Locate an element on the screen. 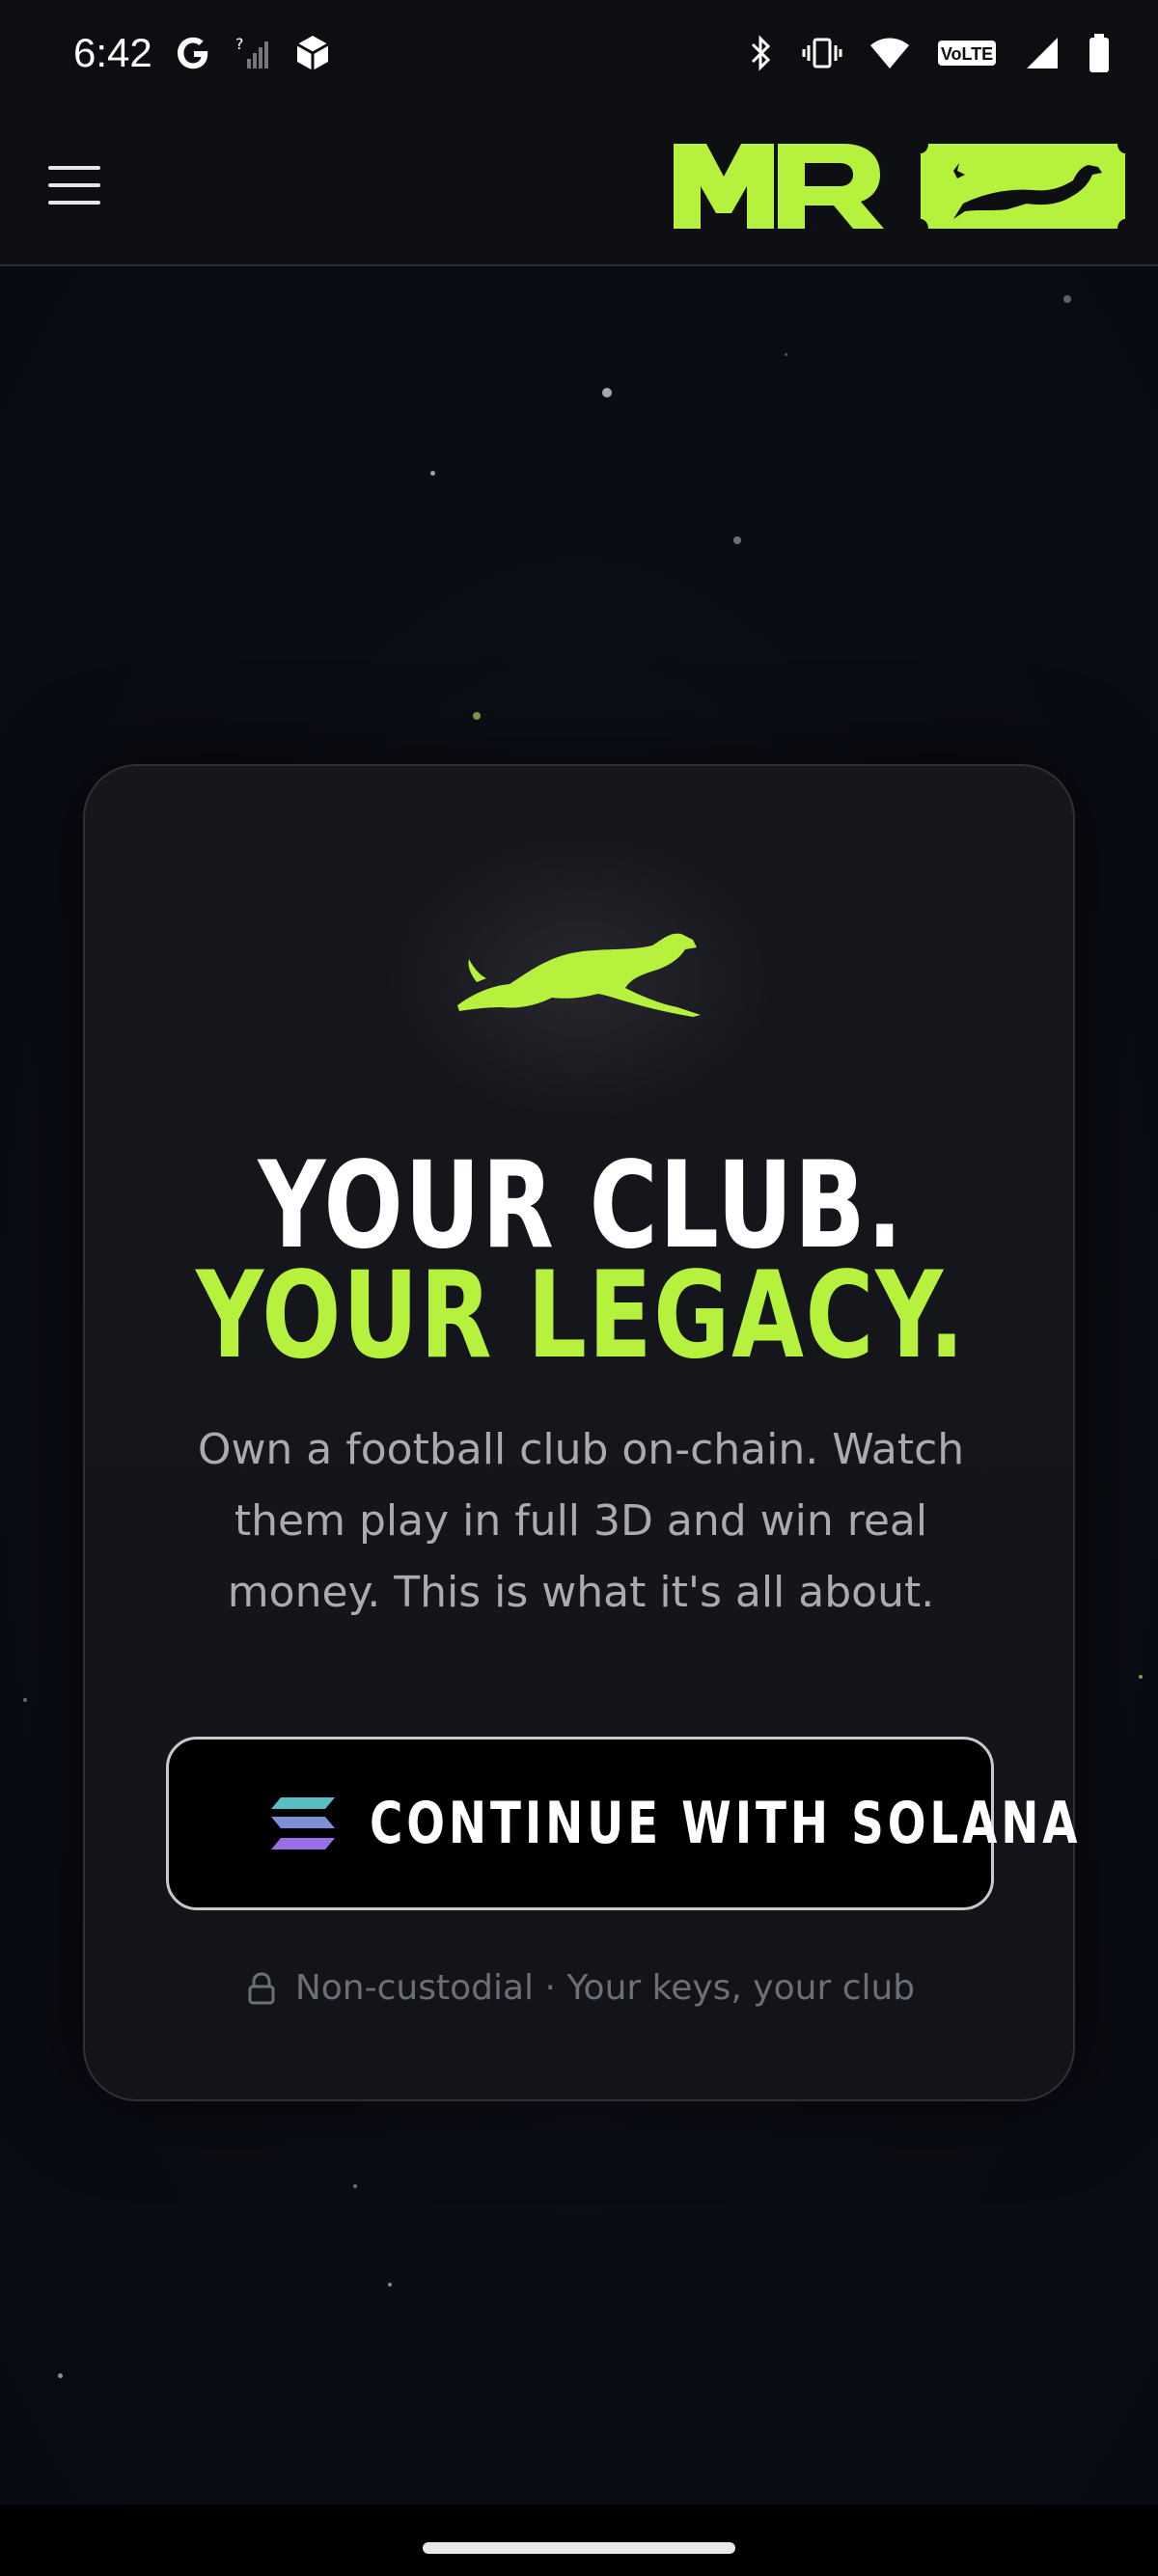 The width and height of the screenshot is (1158, 2576). cell-signal-icon is located at coordinates (1042, 53).